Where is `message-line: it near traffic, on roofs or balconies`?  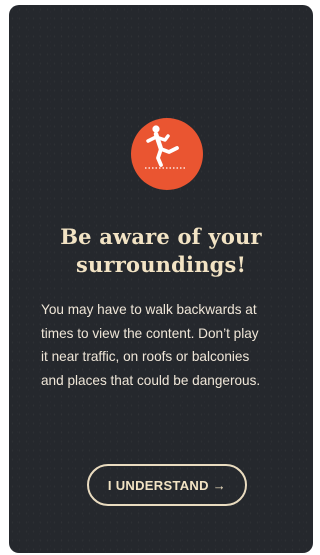
message-line: it near traffic, on roofs or balconies is located at coordinates (145, 356).